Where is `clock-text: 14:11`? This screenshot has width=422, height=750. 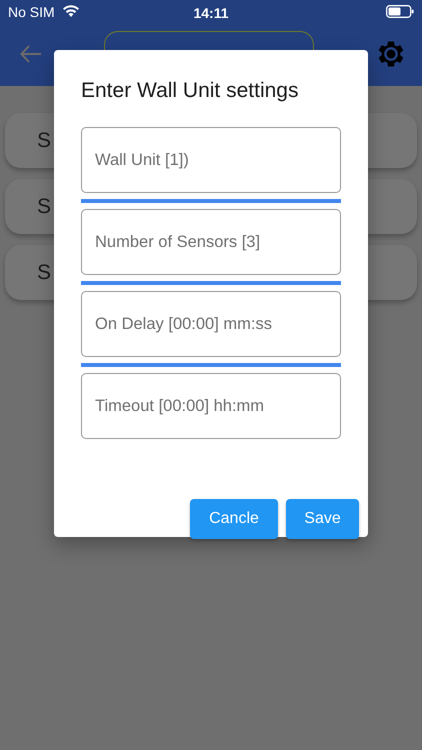 clock-text: 14:11 is located at coordinates (211, 13).